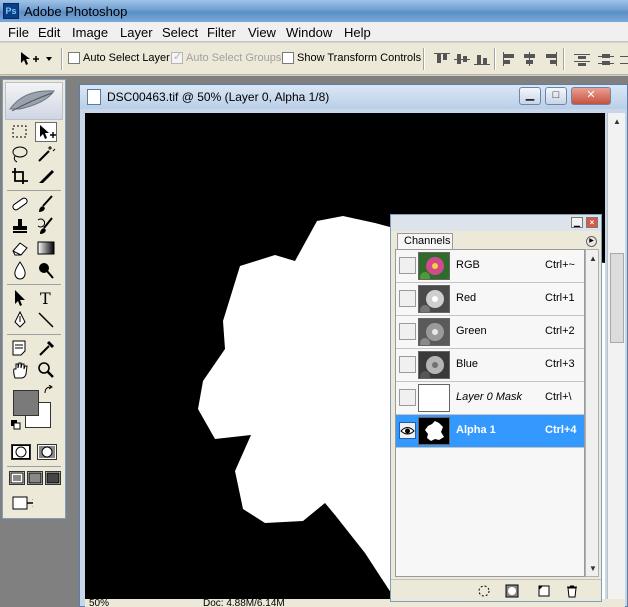 Image resolution: width=628 pixels, height=607 pixels. I want to click on minimize-button: ▁, so click(530, 96).